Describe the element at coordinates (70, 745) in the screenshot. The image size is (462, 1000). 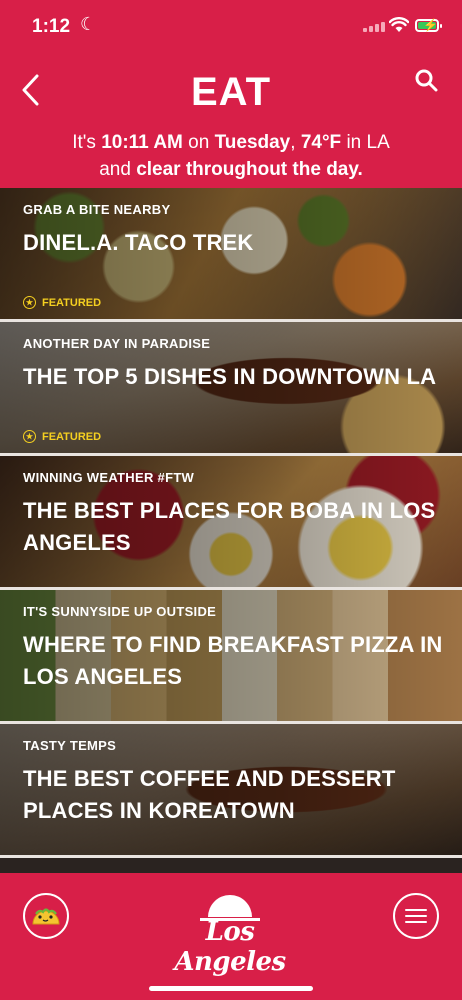
I see `card-kicker: TASTY TEMPS` at that location.